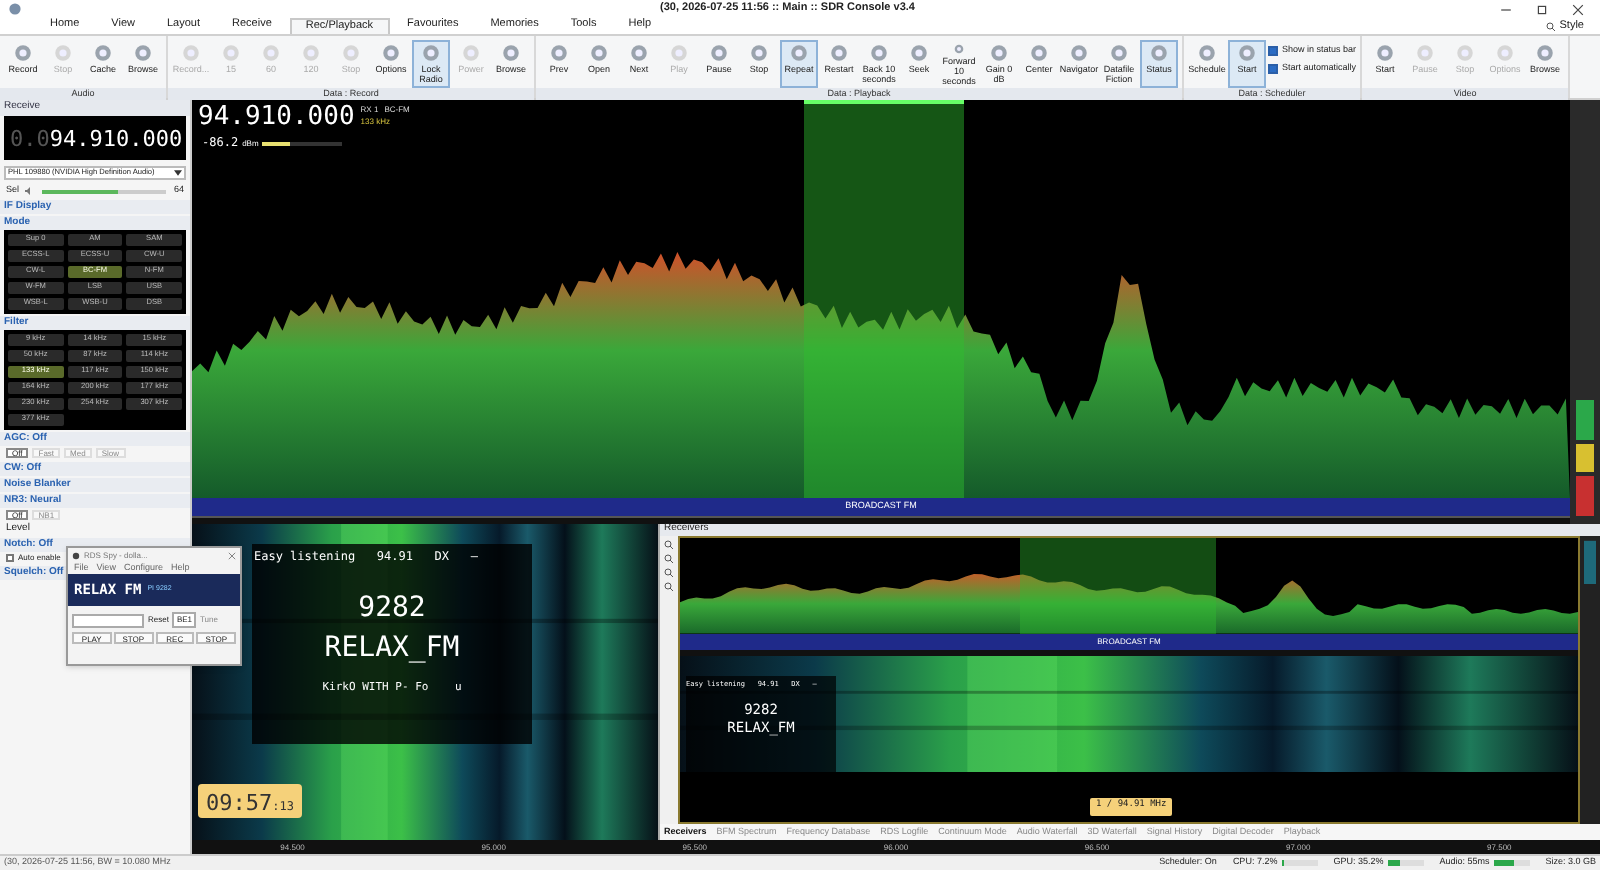  Describe the element at coordinates (1542, 9) in the screenshot. I see `maximize-icon` at that location.